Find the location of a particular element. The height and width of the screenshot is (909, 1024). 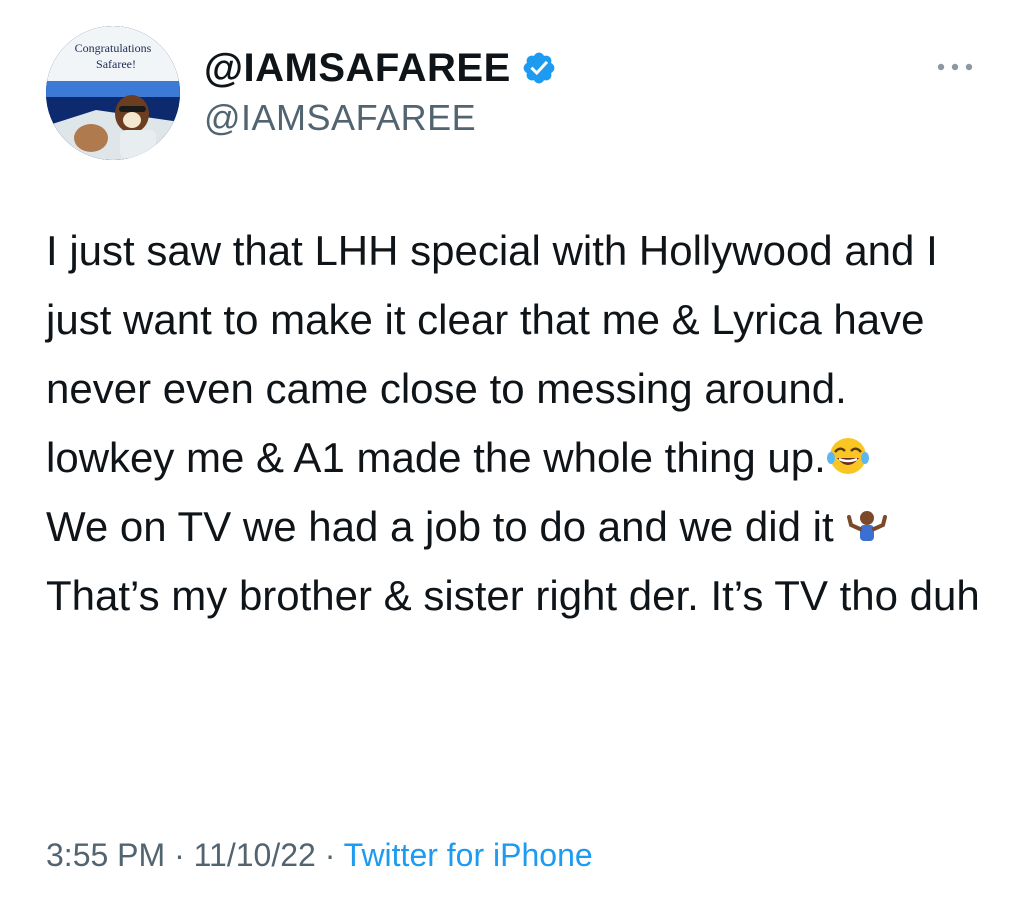

author-name-row: @IAMSAFAREE is located at coordinates (380, 68).